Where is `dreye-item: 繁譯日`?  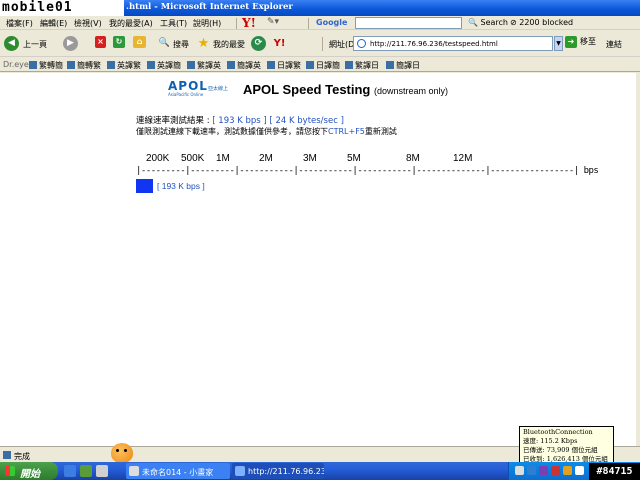
dreye-item: 繁譯日 is located at coordinates (362, 65).